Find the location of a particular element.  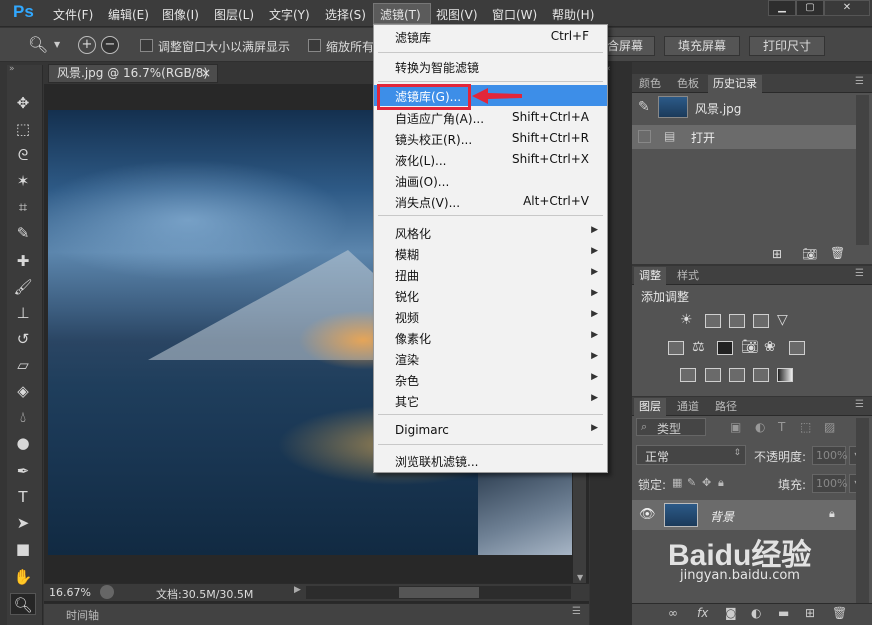

resize-window-checkbox is located at coordinates (146, 45).